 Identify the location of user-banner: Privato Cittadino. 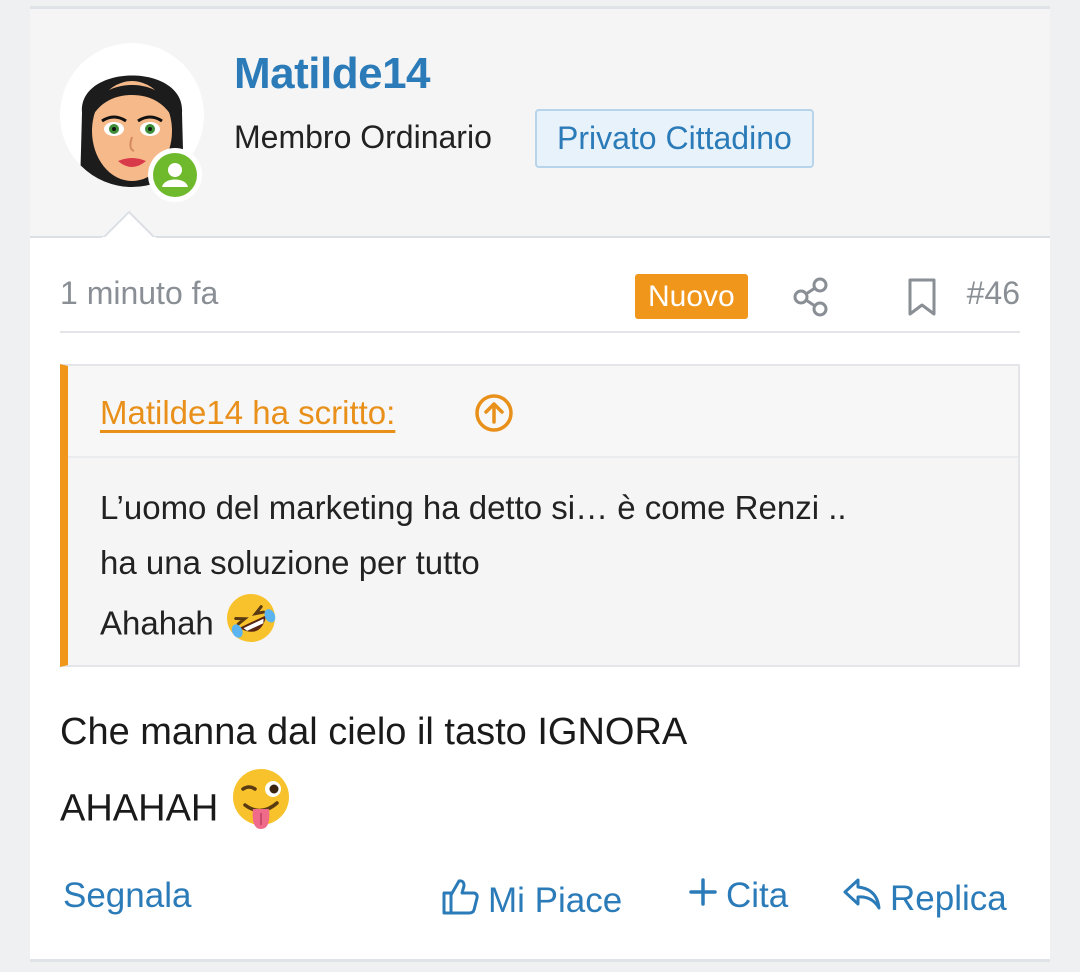
(674, 138).